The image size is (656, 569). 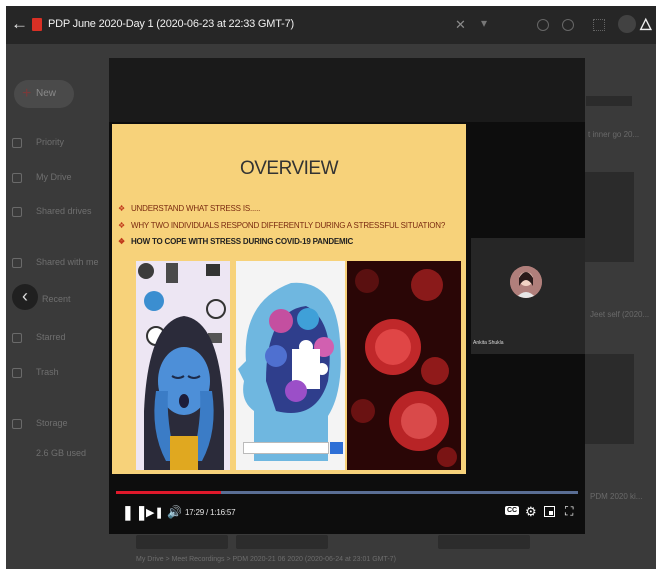 I want to click on chevron-left-icon: ‹, so click(x=25, y=297).